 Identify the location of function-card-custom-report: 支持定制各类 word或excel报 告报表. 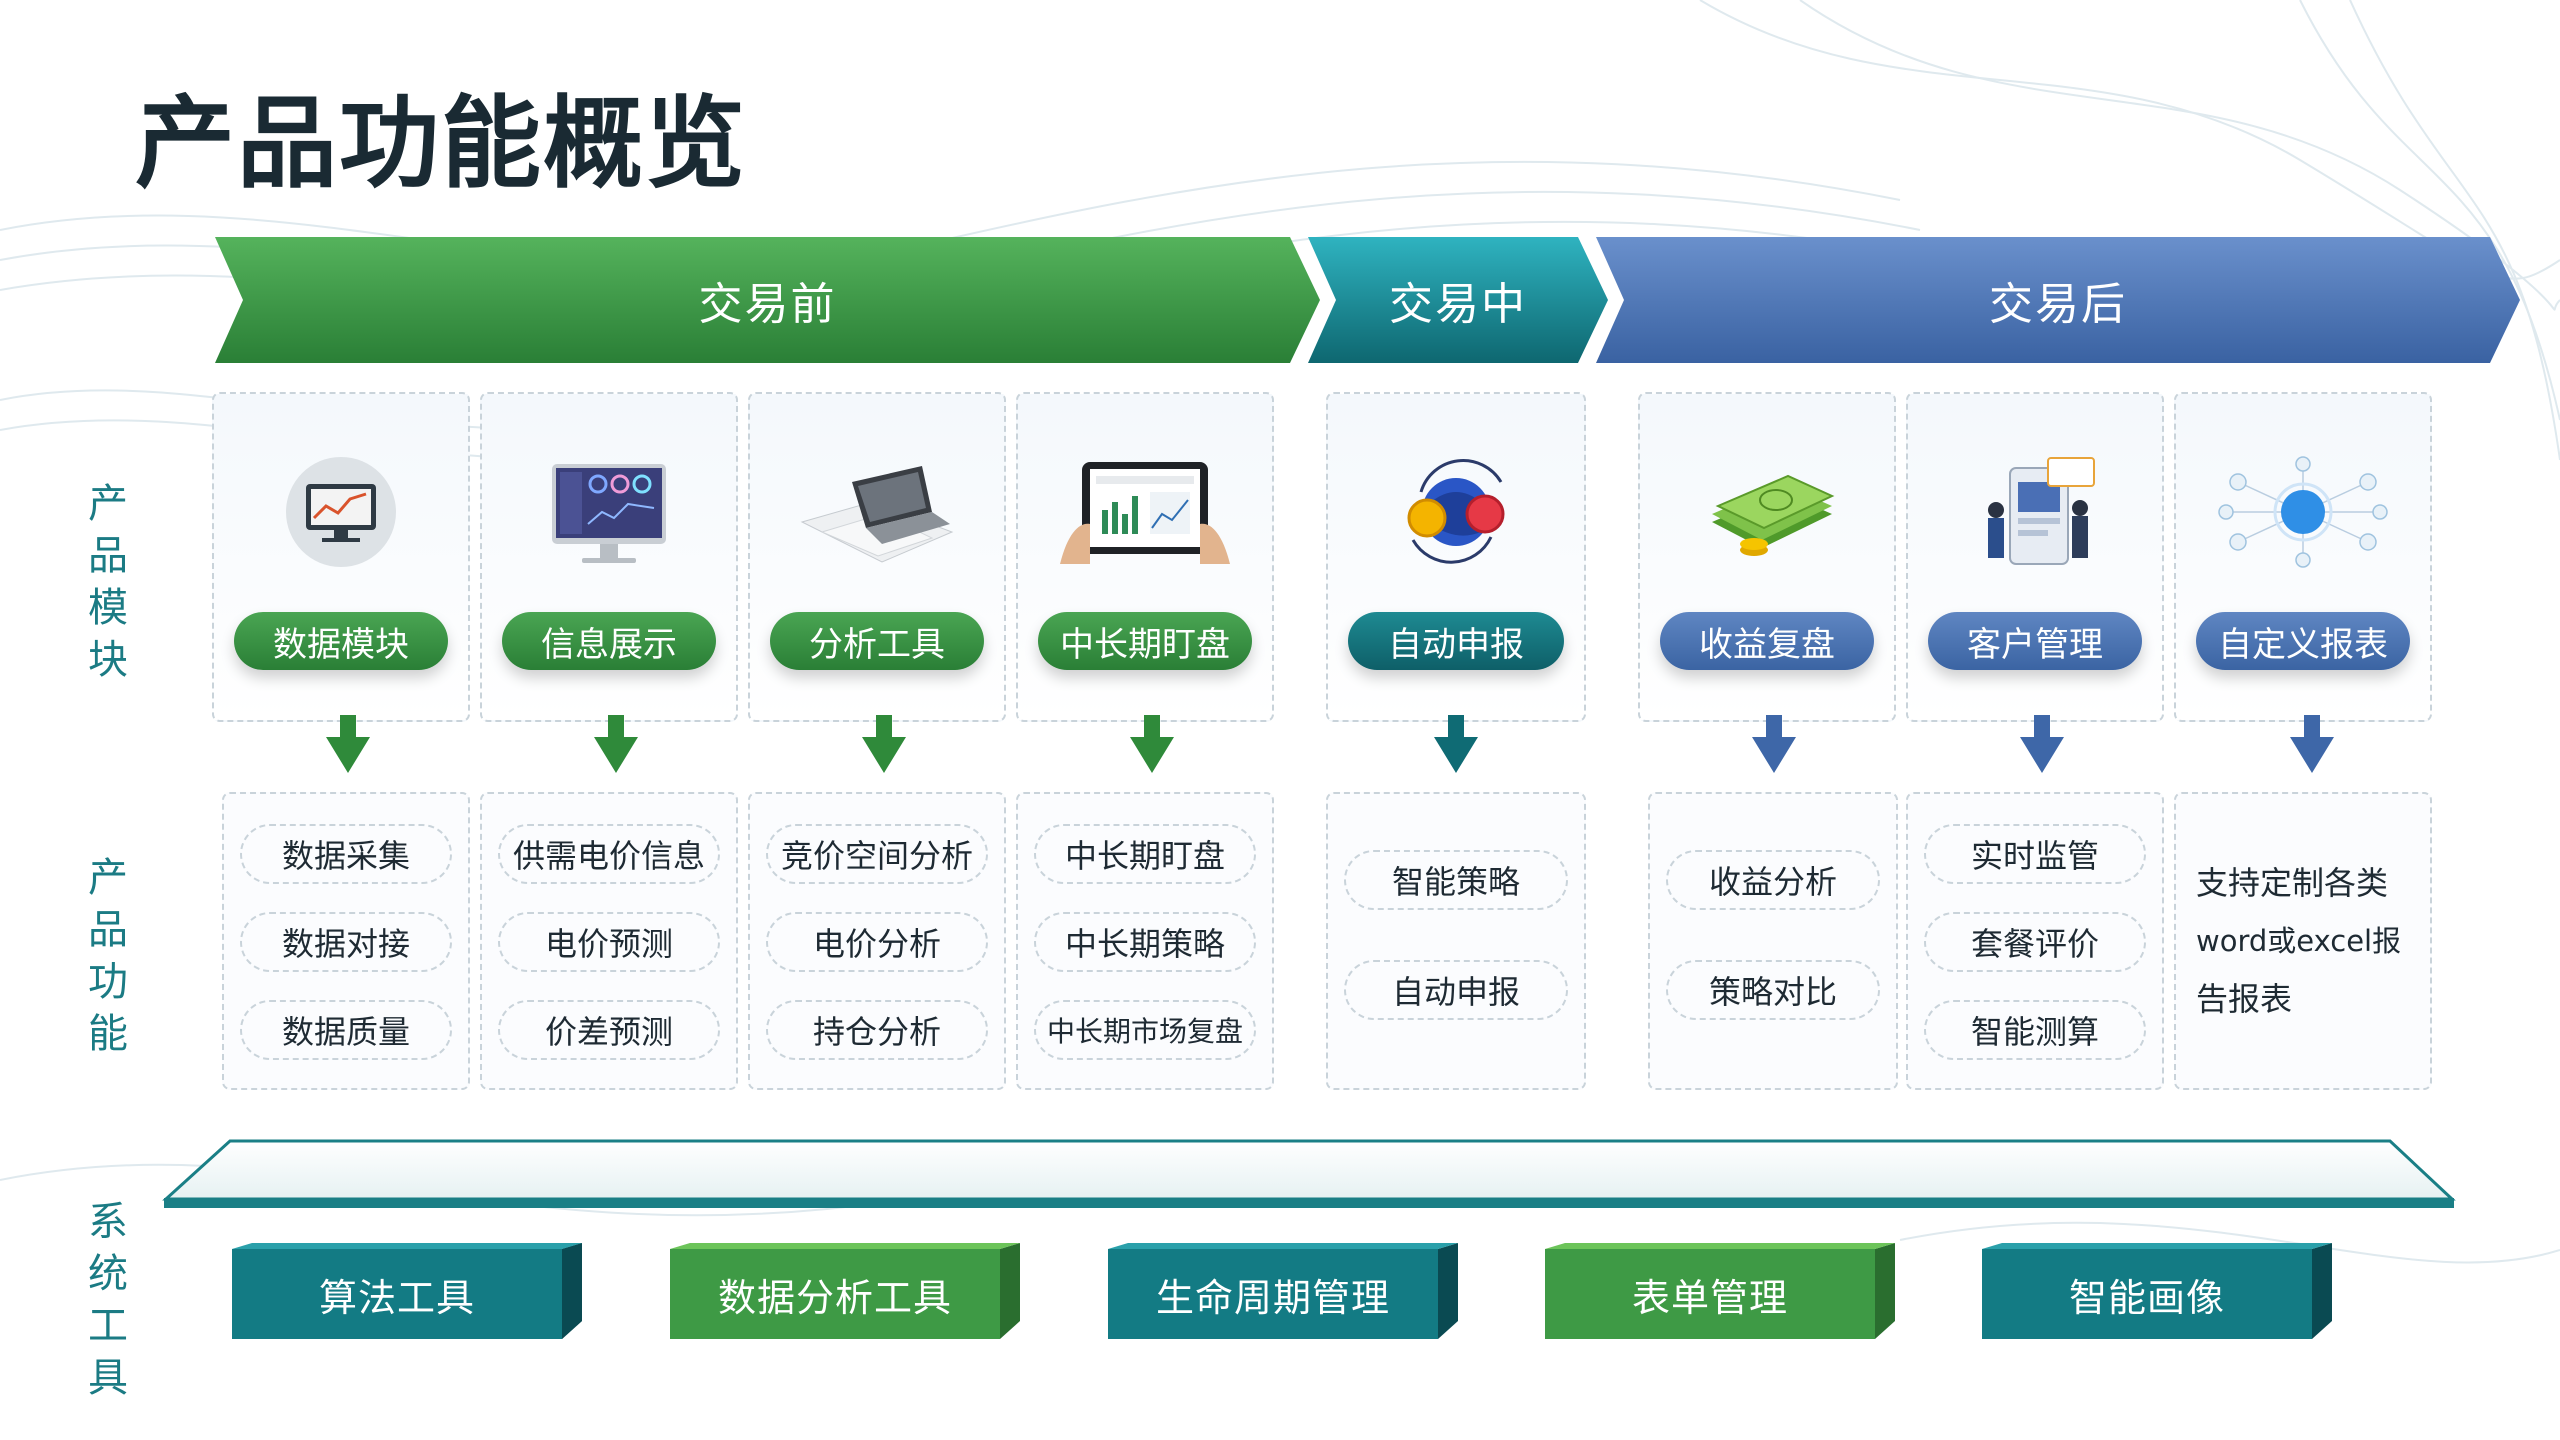
(2303, 941).